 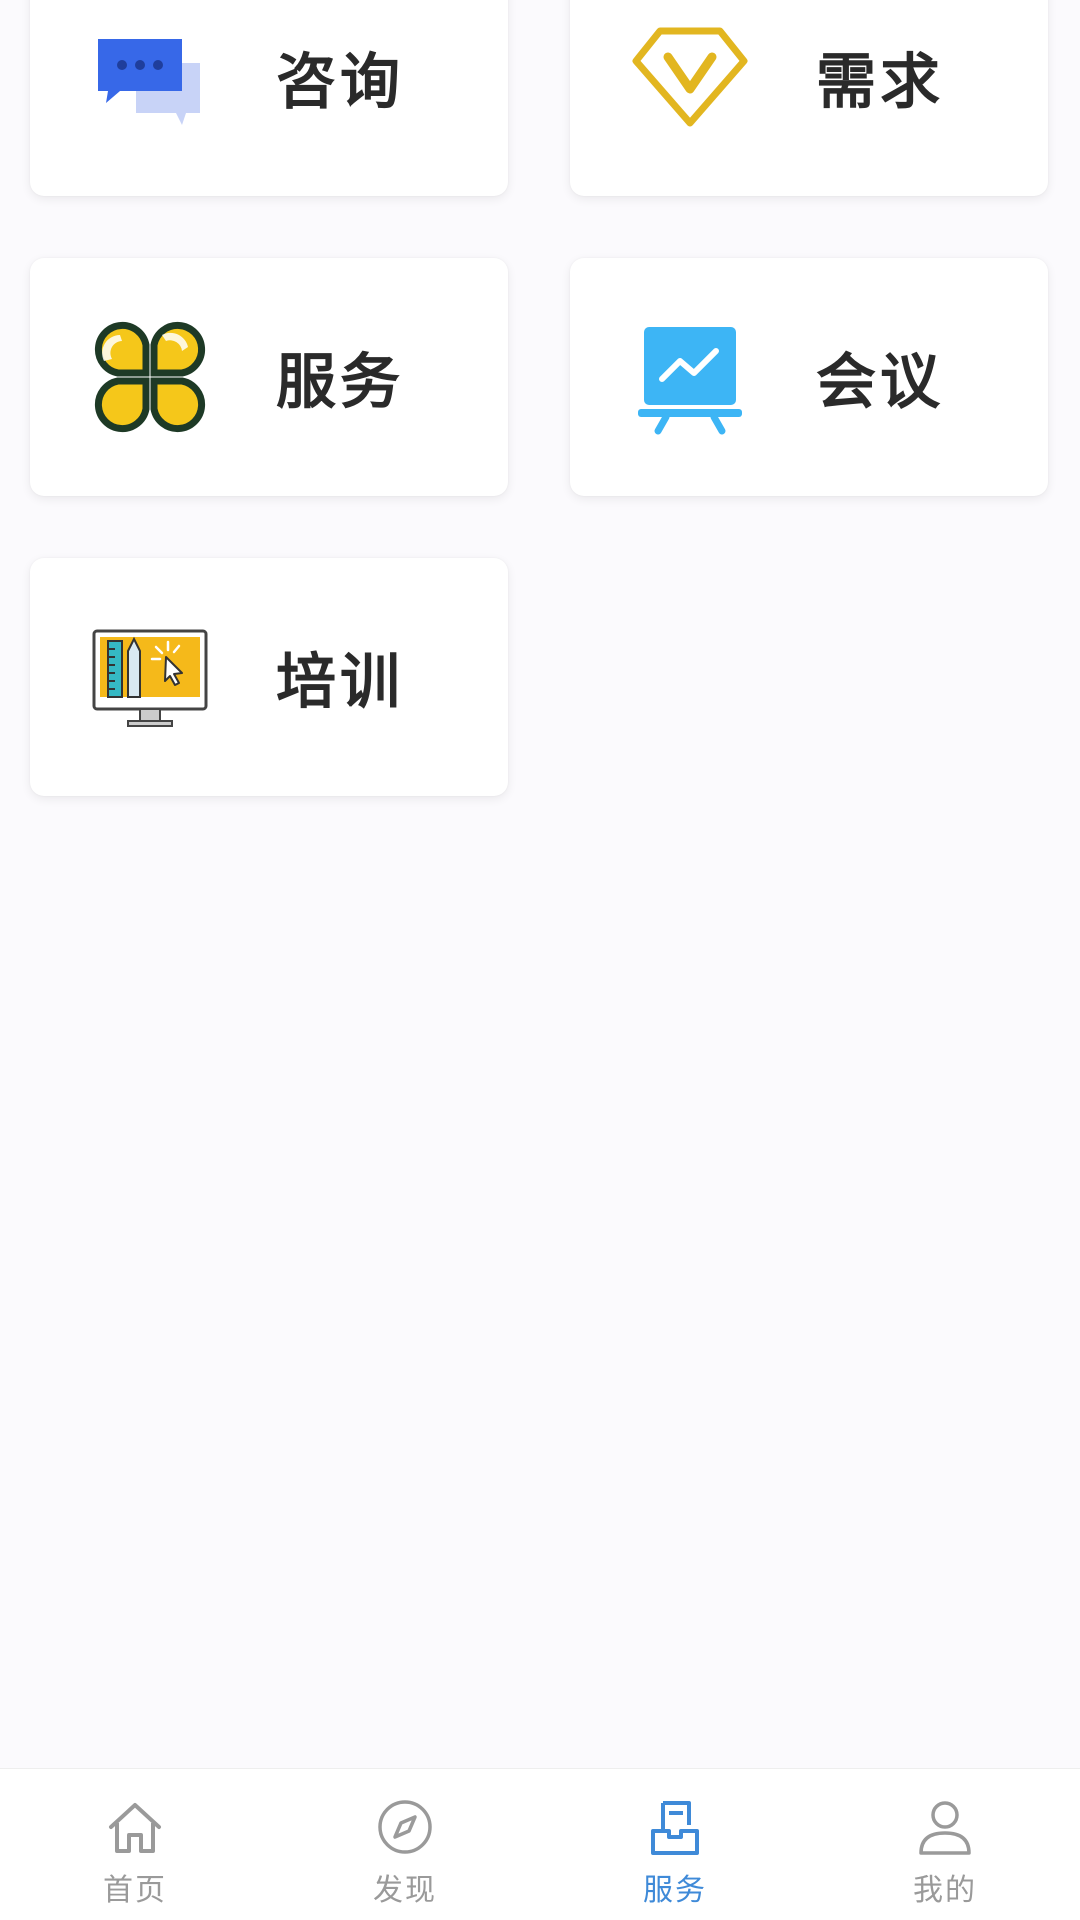 What do you see at coordinates (880, 382) in the screenshot?
I see `meeting-label: 会议` at bounding box center [880, 382].